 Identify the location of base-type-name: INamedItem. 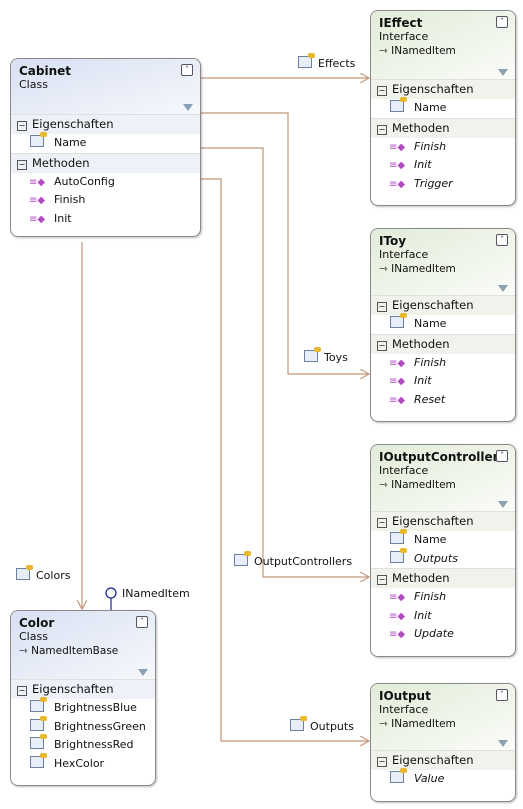
(423, 724).